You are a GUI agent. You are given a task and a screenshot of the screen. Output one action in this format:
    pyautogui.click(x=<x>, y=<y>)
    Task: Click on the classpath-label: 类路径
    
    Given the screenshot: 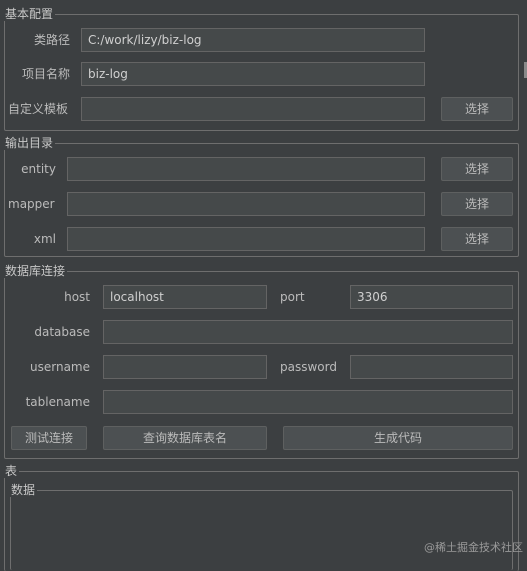 What is the action you would take?
    pyautogui.click(x=42, y=40)
    